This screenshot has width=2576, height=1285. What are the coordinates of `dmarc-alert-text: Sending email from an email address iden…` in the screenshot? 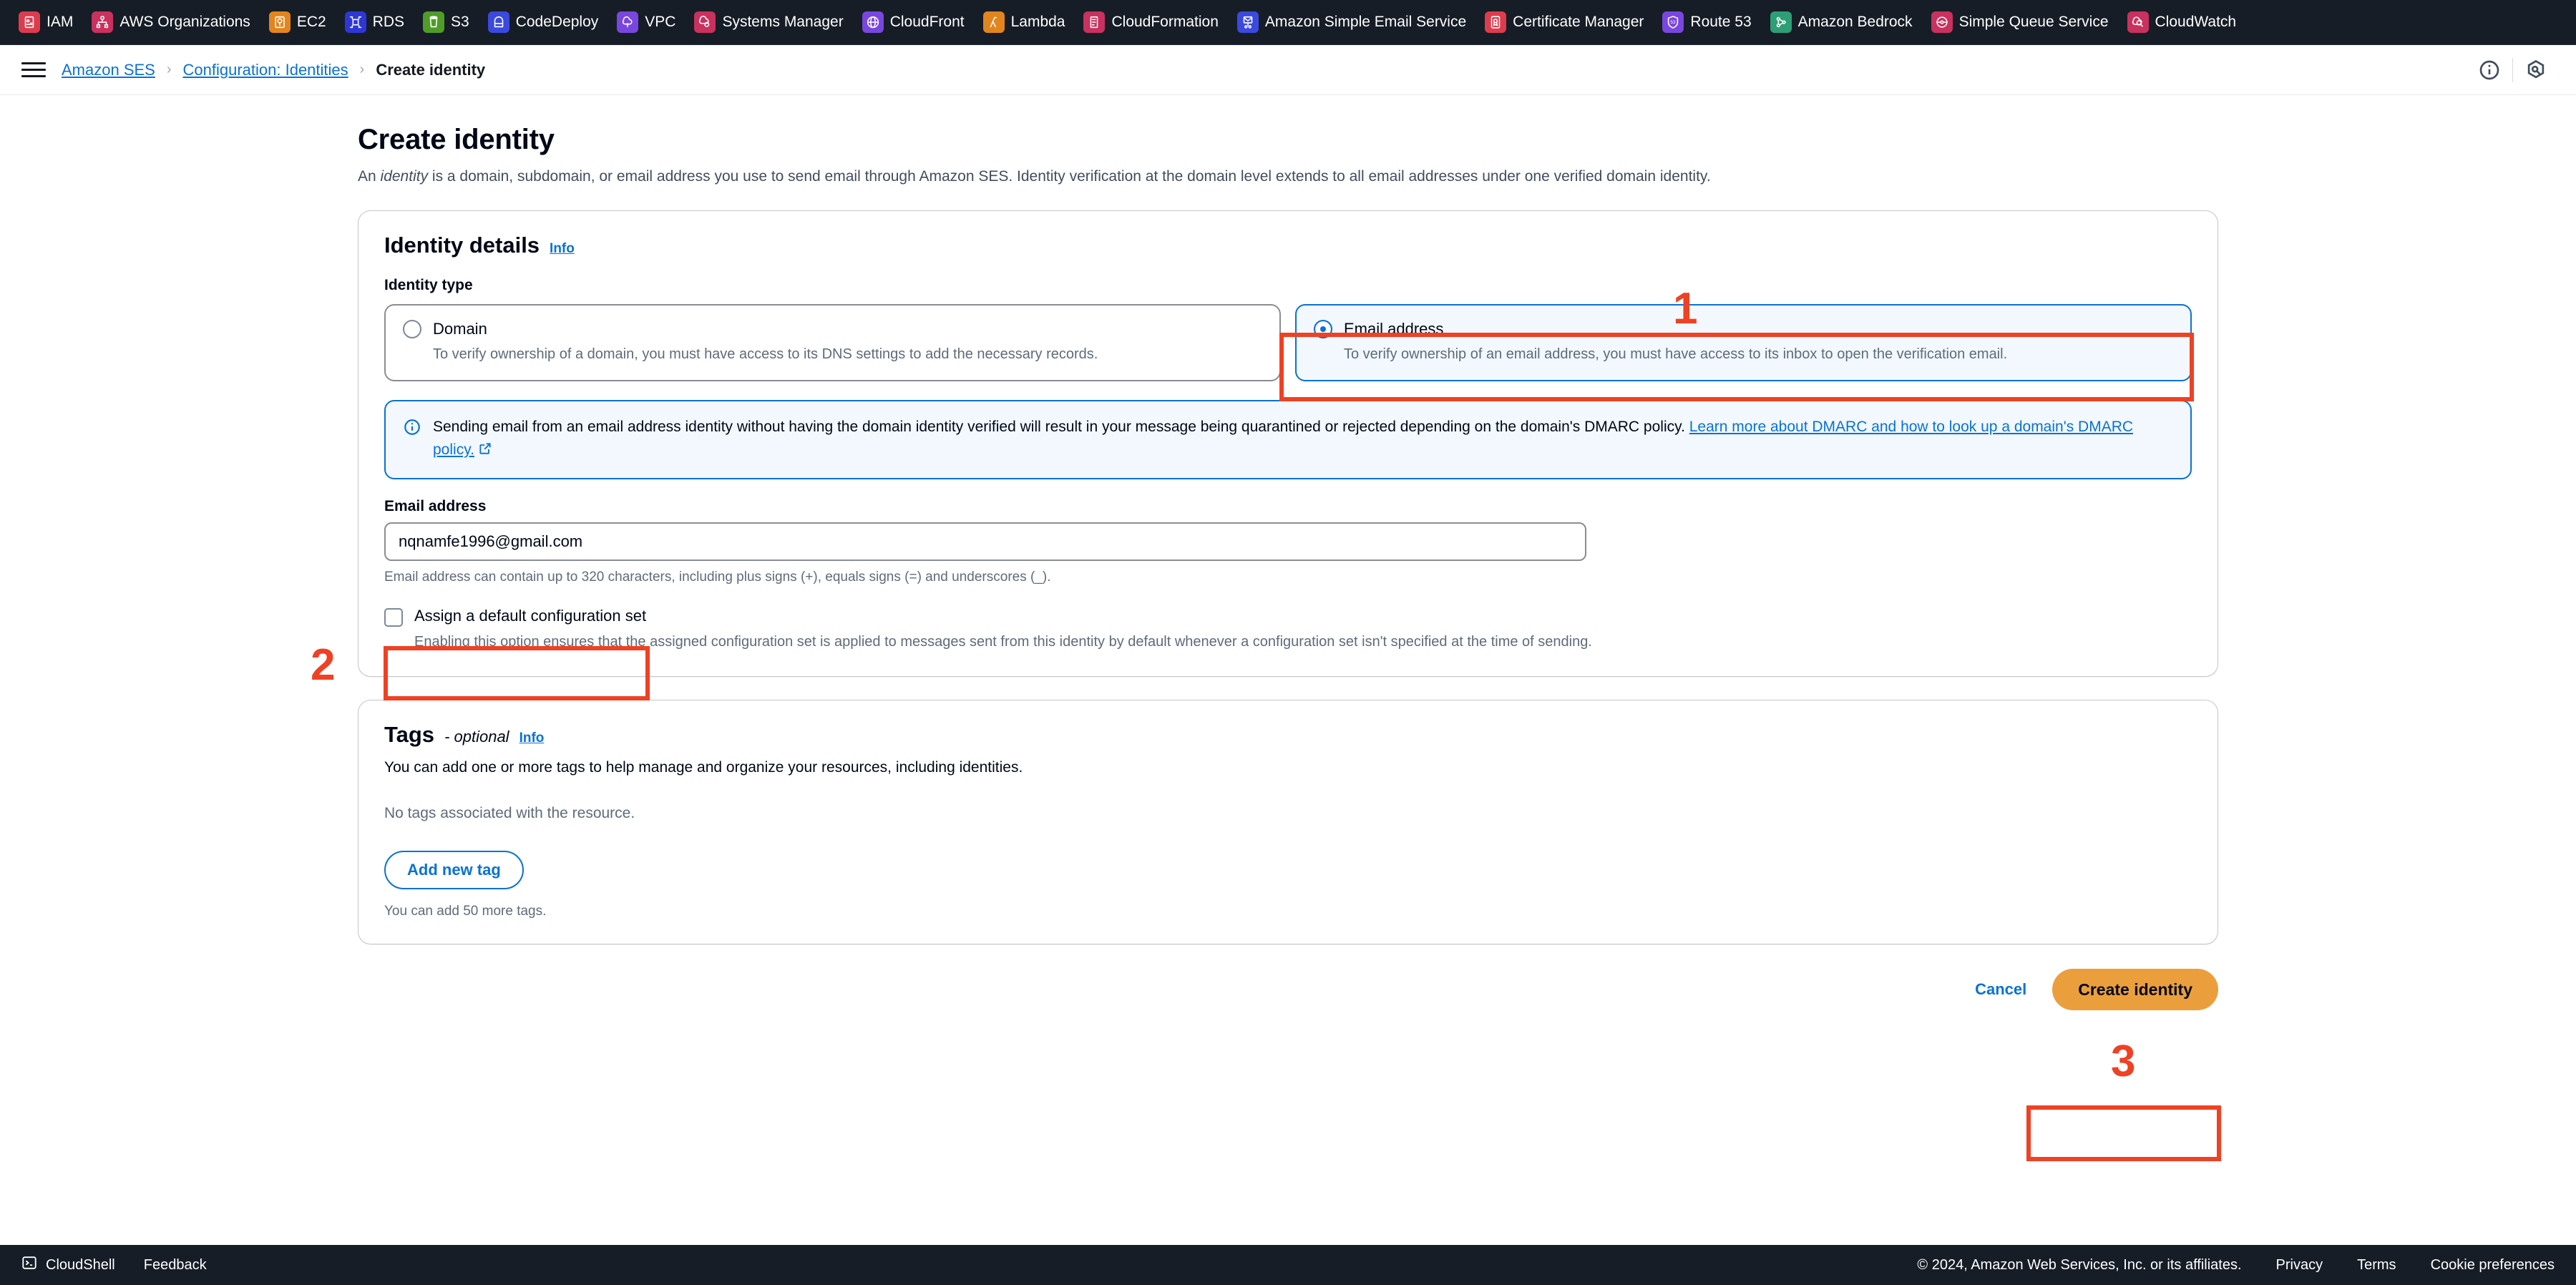 It's located at (1302, 439).